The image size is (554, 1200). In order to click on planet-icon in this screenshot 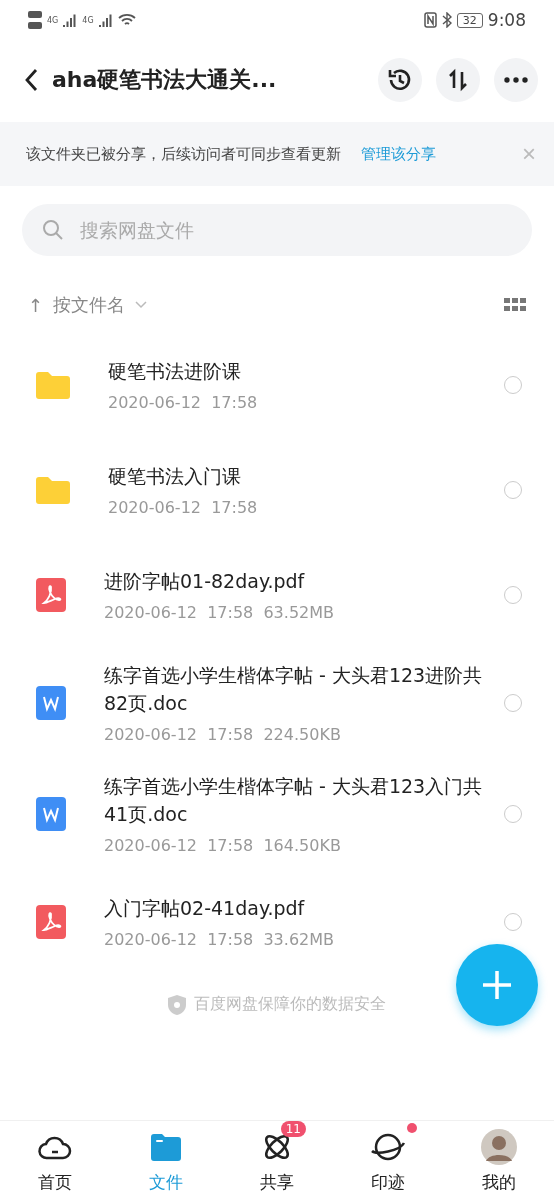, I will do `click(387, 1147)`.